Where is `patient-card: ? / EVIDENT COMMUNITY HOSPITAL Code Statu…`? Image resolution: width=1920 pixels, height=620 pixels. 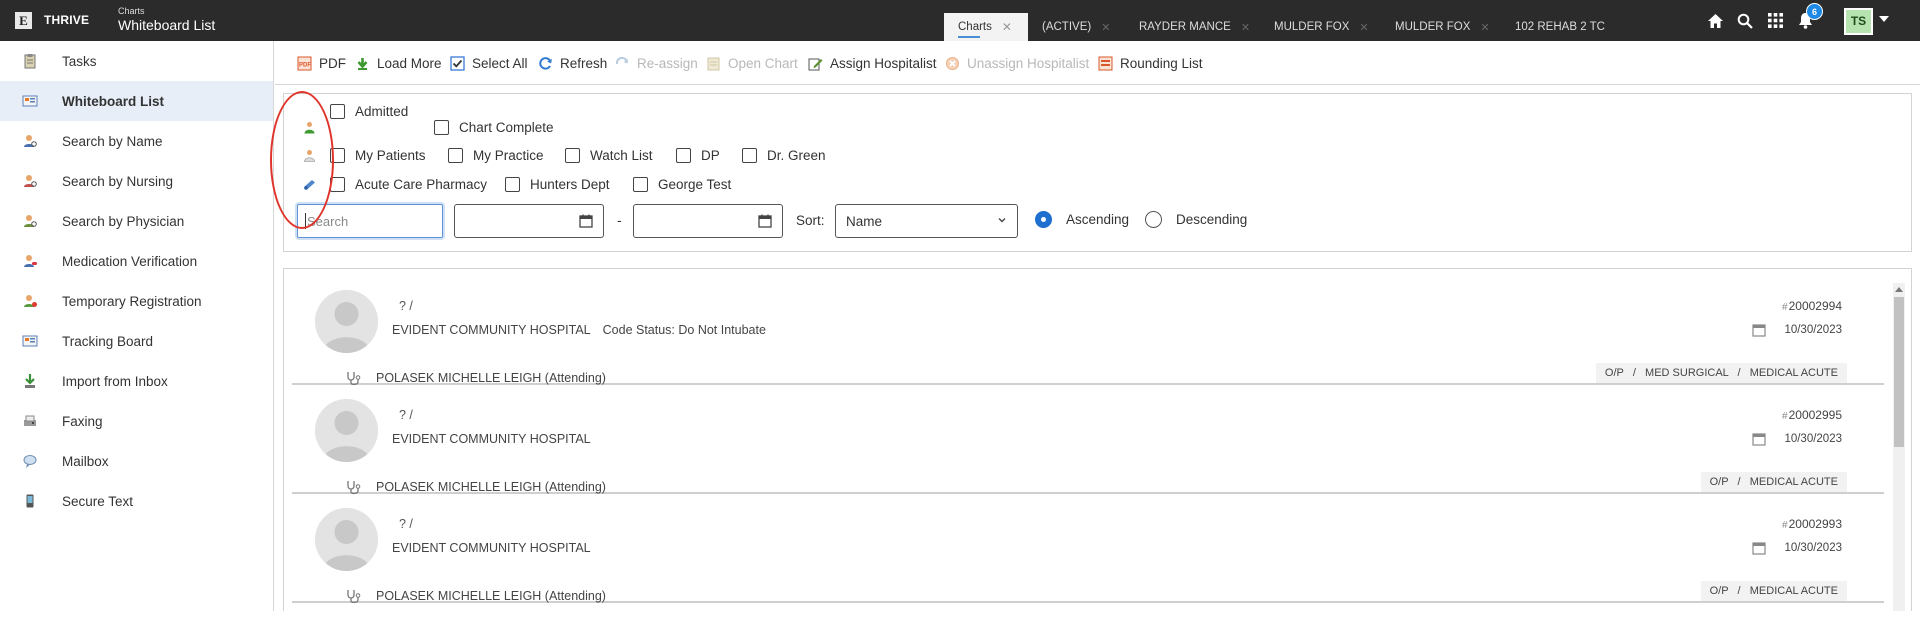 patient-card: ? / EVIDENT COMMUNITY HOSPITAL Code Statu… is located at coordinates (1088, 331).